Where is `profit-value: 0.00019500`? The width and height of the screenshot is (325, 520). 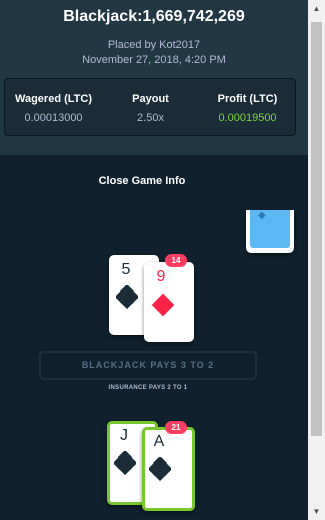
profit-value: 0.00019500 is located at coordinates (247, 118).